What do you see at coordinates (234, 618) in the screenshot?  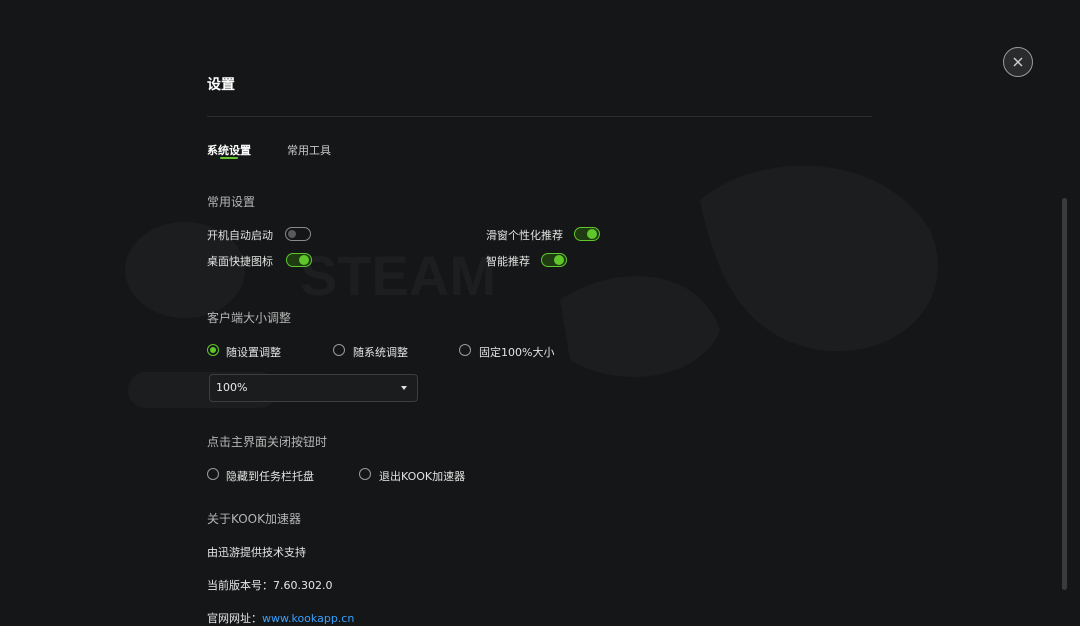 I see `website-label: 官网网址：` at bounding box center [234, 618].